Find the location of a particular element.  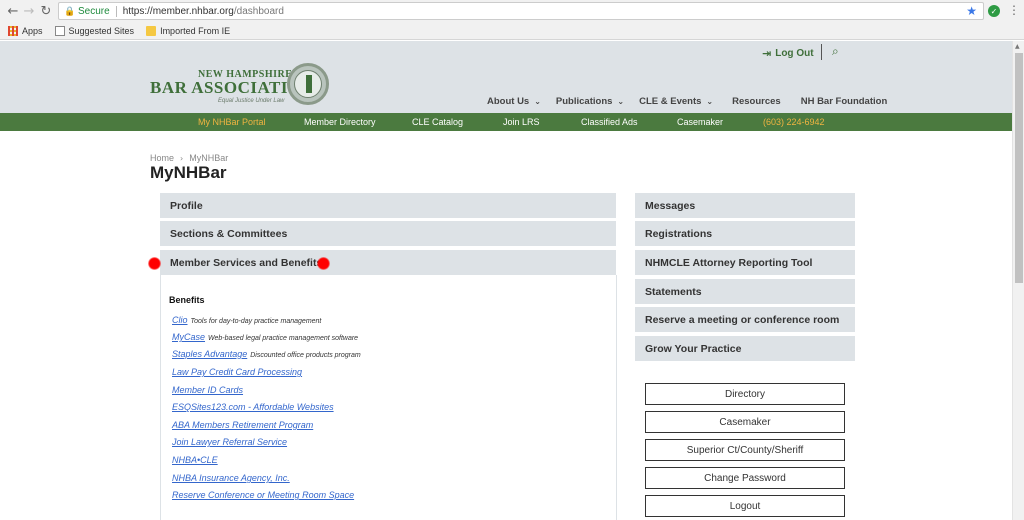

directory-button: Directory is located at coordinates (745, 394).